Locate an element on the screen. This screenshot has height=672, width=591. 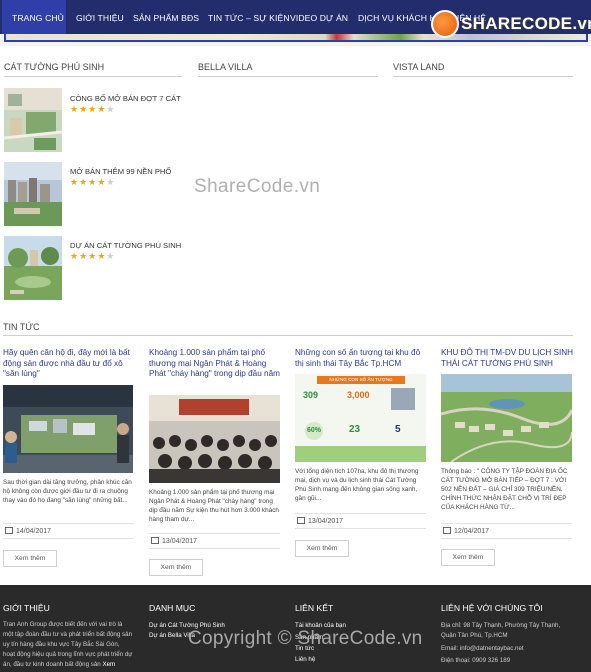
watermark-text: ShareCode.vn is located at coordinates (257, 186).